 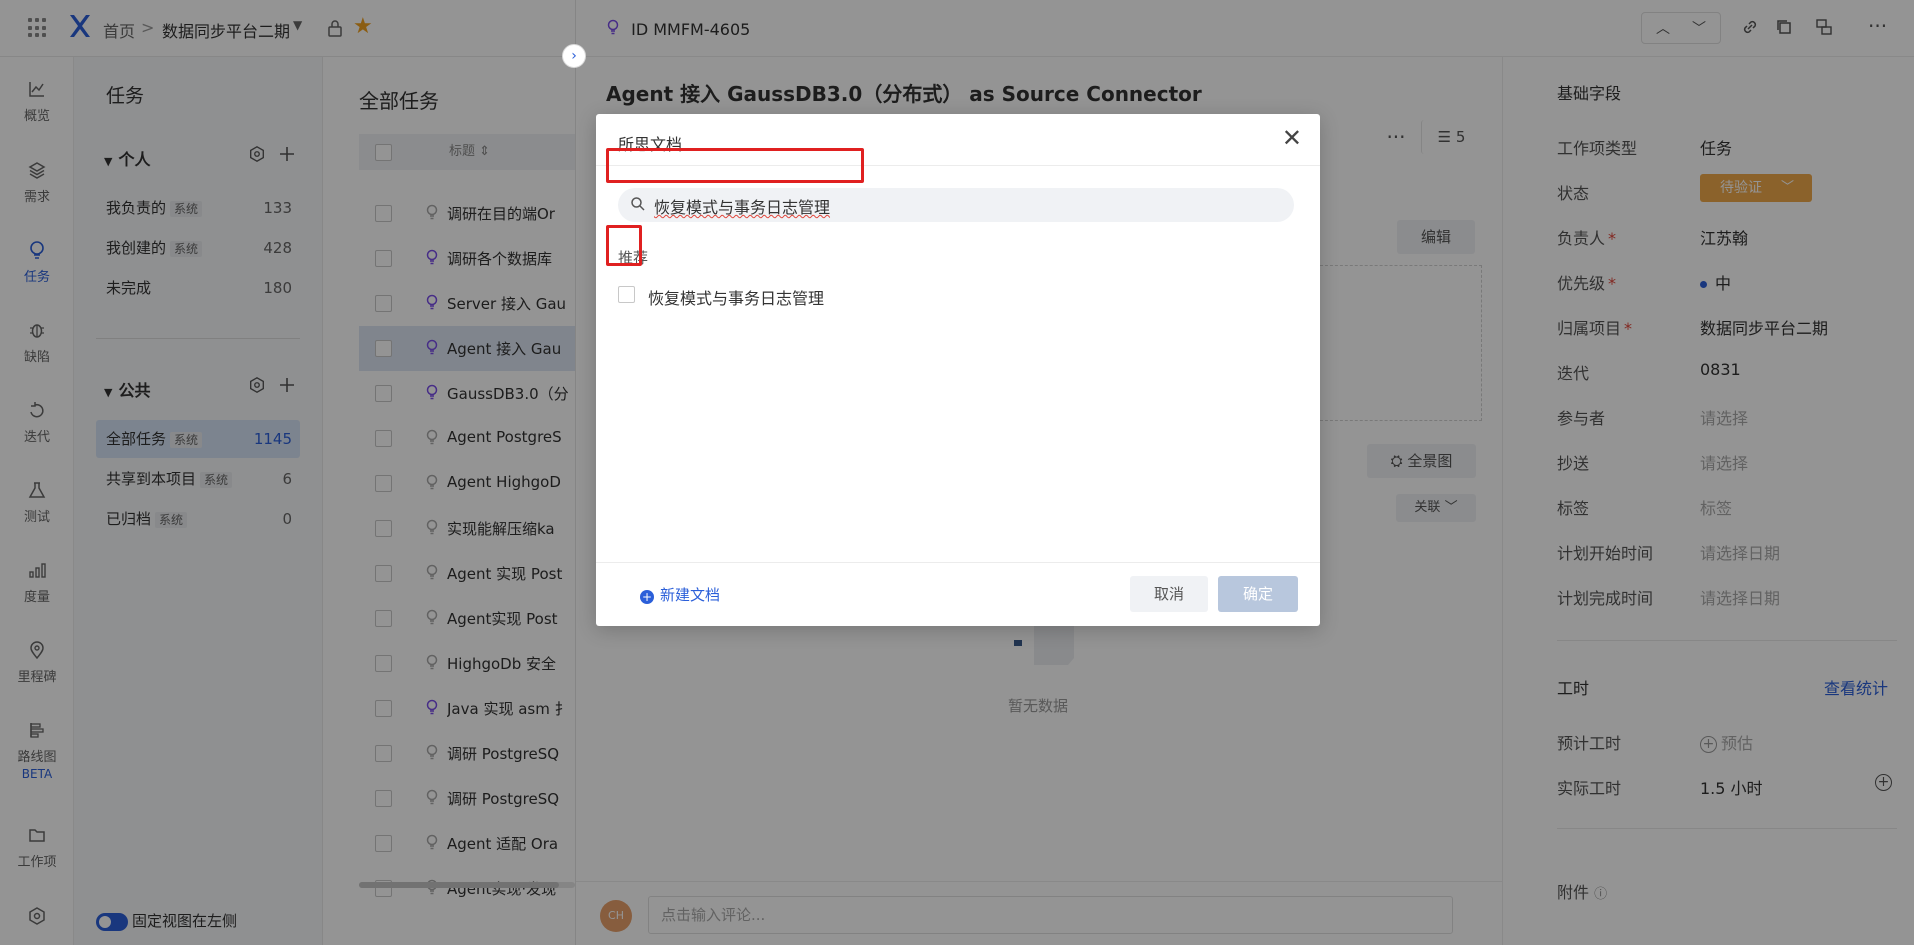 I want to click on close-icon: ✕, so click(x=1292, y=138).